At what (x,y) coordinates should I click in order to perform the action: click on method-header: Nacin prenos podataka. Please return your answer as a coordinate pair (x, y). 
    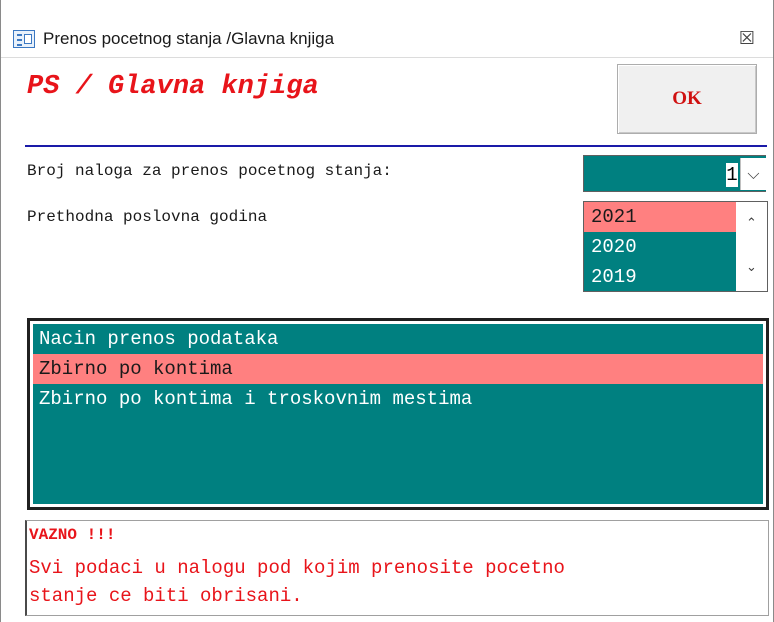
    Looking at the image, I should click on (159, 339).